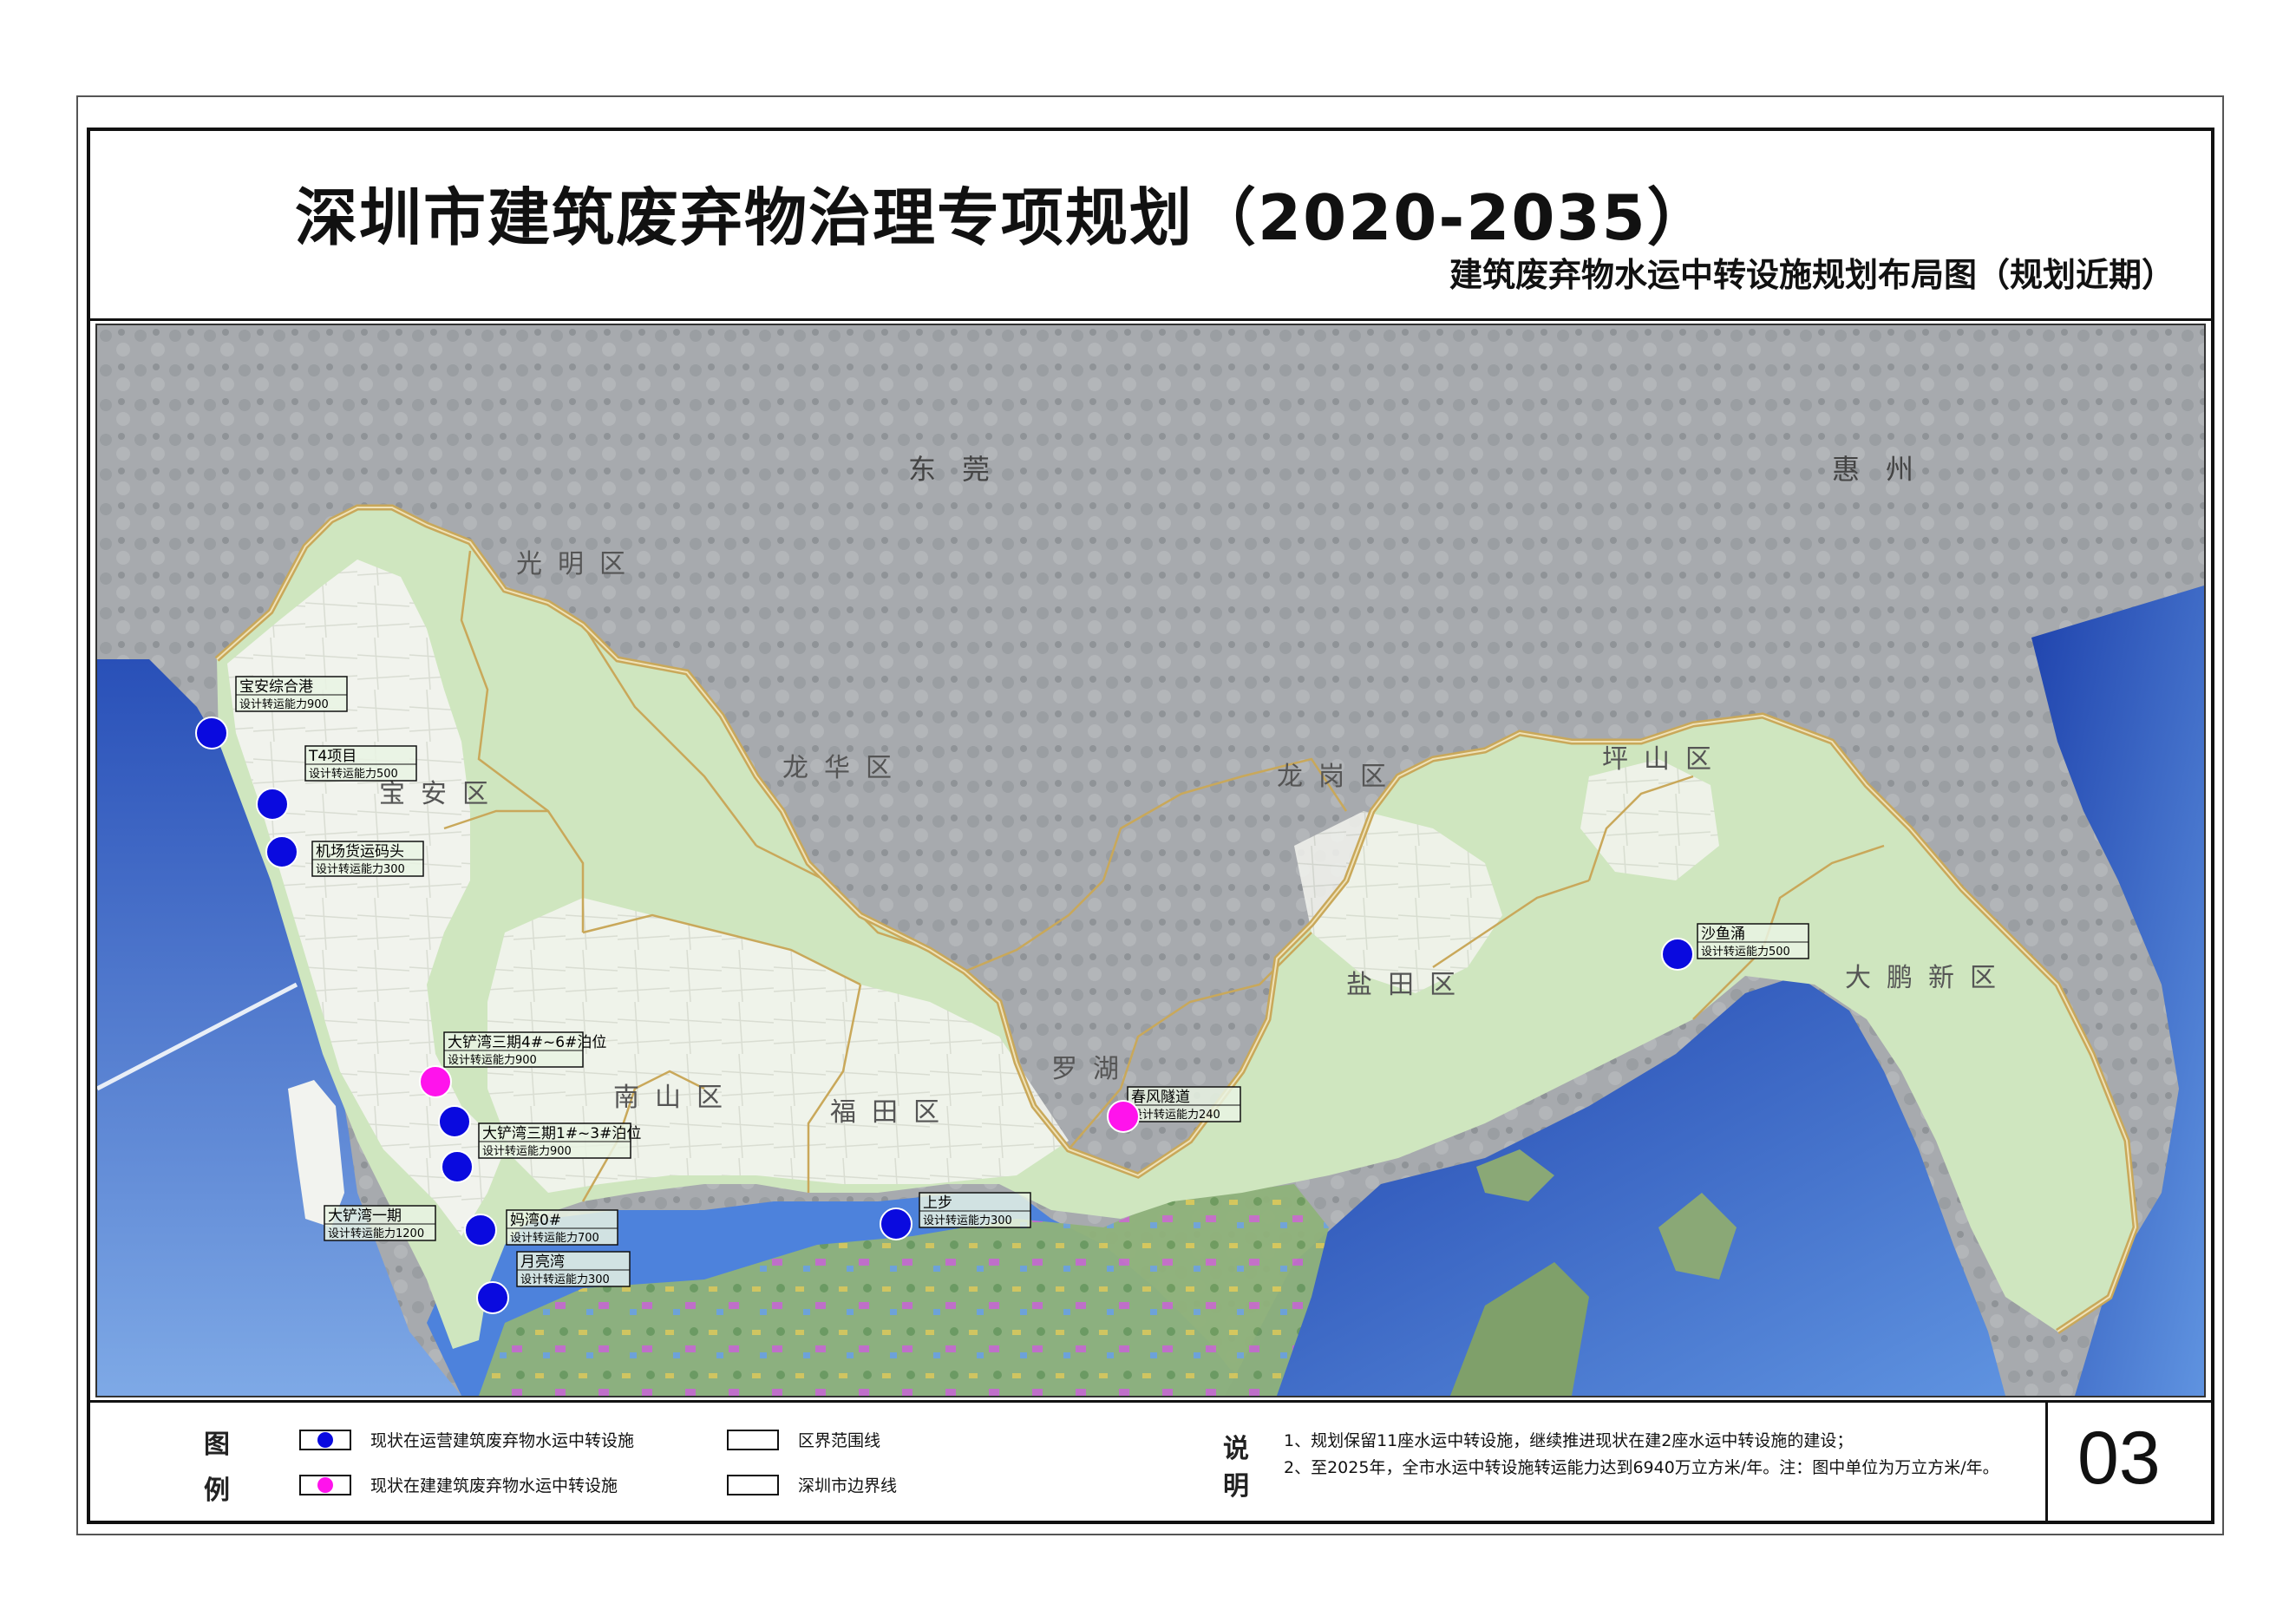 Image resolution: width=2296 pixels, height=1623 pixels. I want to click on facility-capacity: 设计转运能力700, so click(554, 1238).